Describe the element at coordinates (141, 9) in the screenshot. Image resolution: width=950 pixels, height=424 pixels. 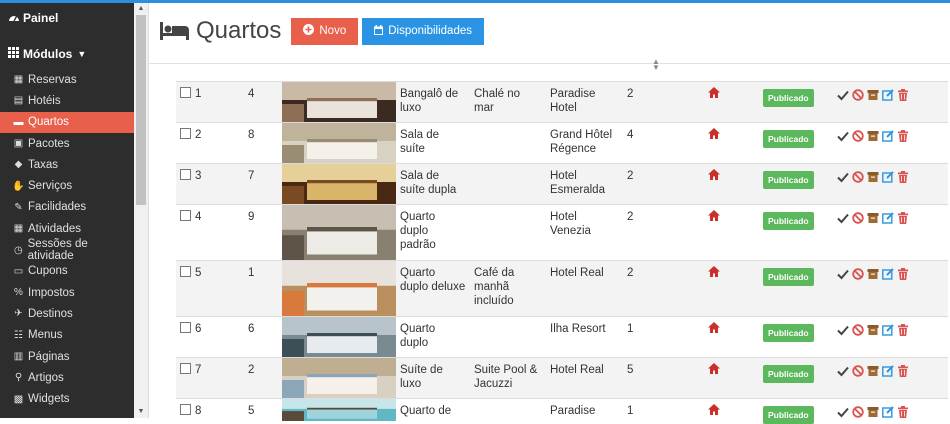
I see `scroll-up-arrow-icon: ▲` at that location.